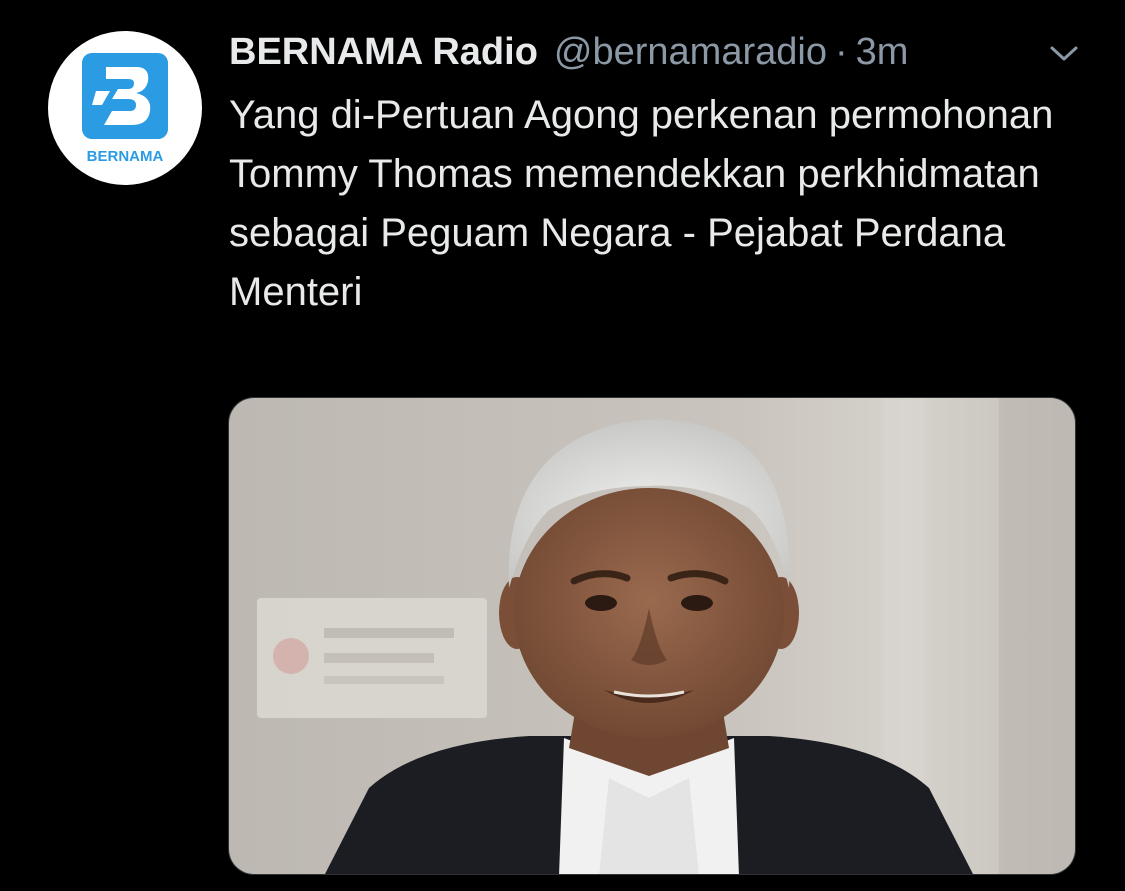 The width and height of the screenshot is (1125, 891). I want to click on tweet-header: BERNAMA Radio @bernamaradio · 3m, so click(659, 52).